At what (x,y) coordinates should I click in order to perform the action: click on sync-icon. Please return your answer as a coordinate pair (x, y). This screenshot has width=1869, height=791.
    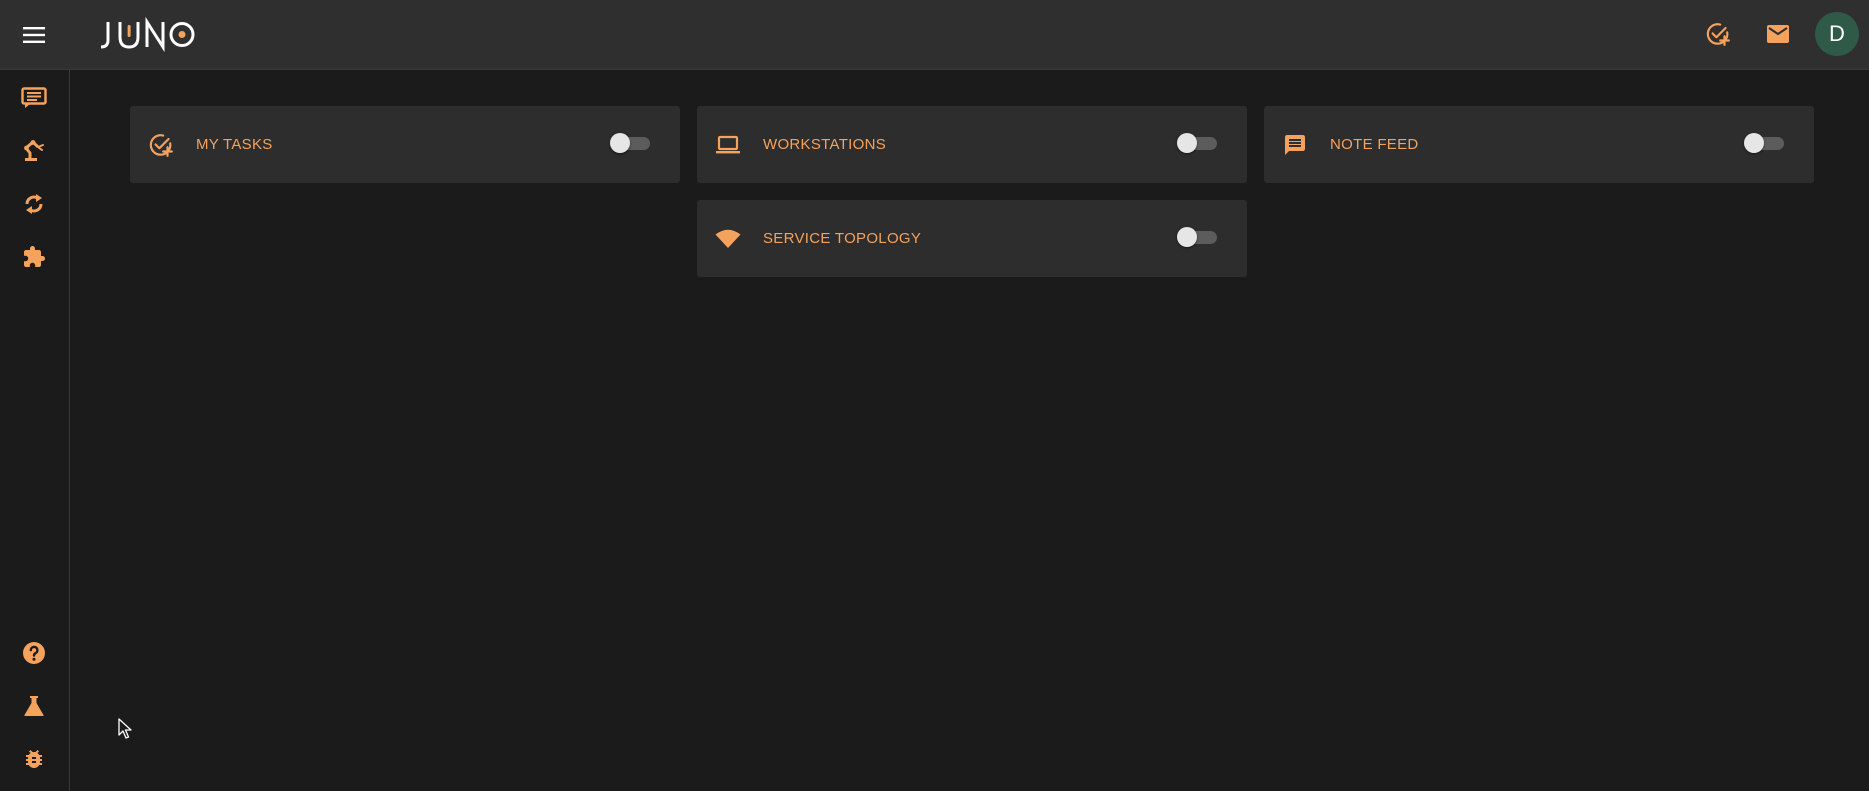
    Looking at the image, I should click on (34, 204).